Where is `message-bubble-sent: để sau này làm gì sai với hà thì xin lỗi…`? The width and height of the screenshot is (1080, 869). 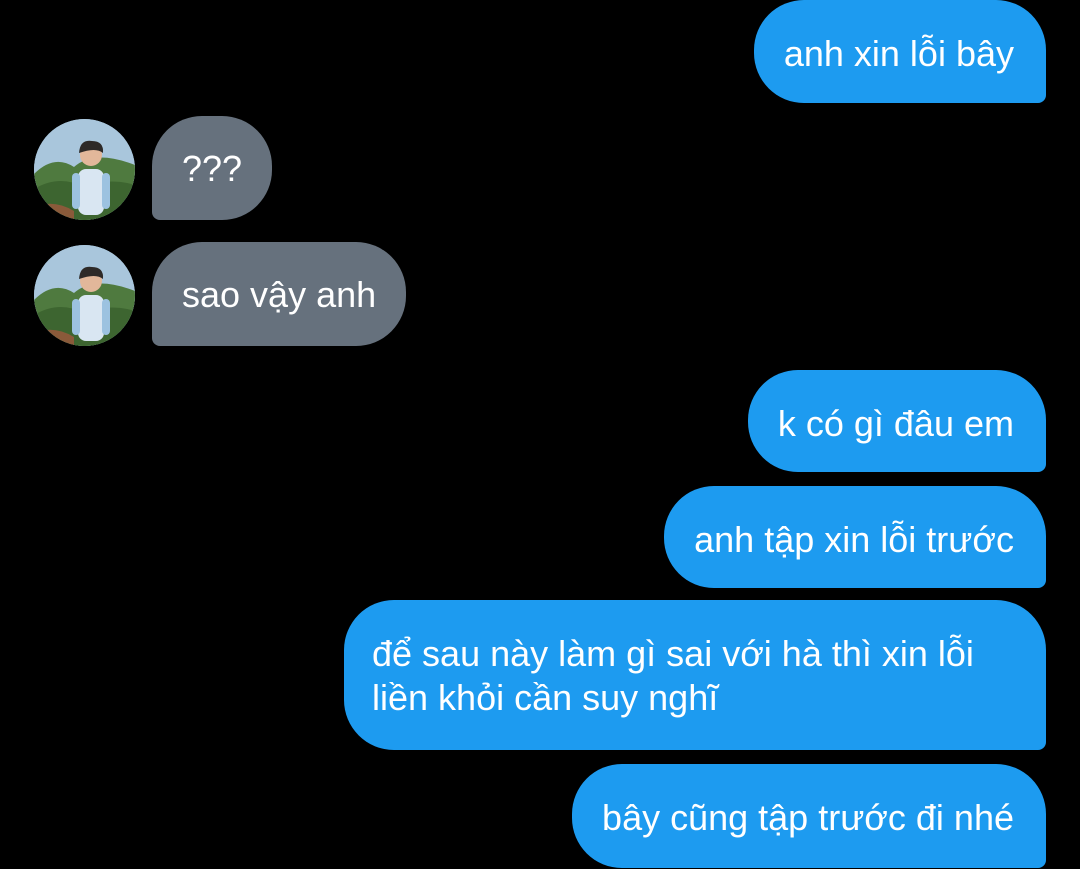 message-bubble-sent: để sau này làm gì sai với hà thì xin lỗi… is located at coordinates (695, 675).